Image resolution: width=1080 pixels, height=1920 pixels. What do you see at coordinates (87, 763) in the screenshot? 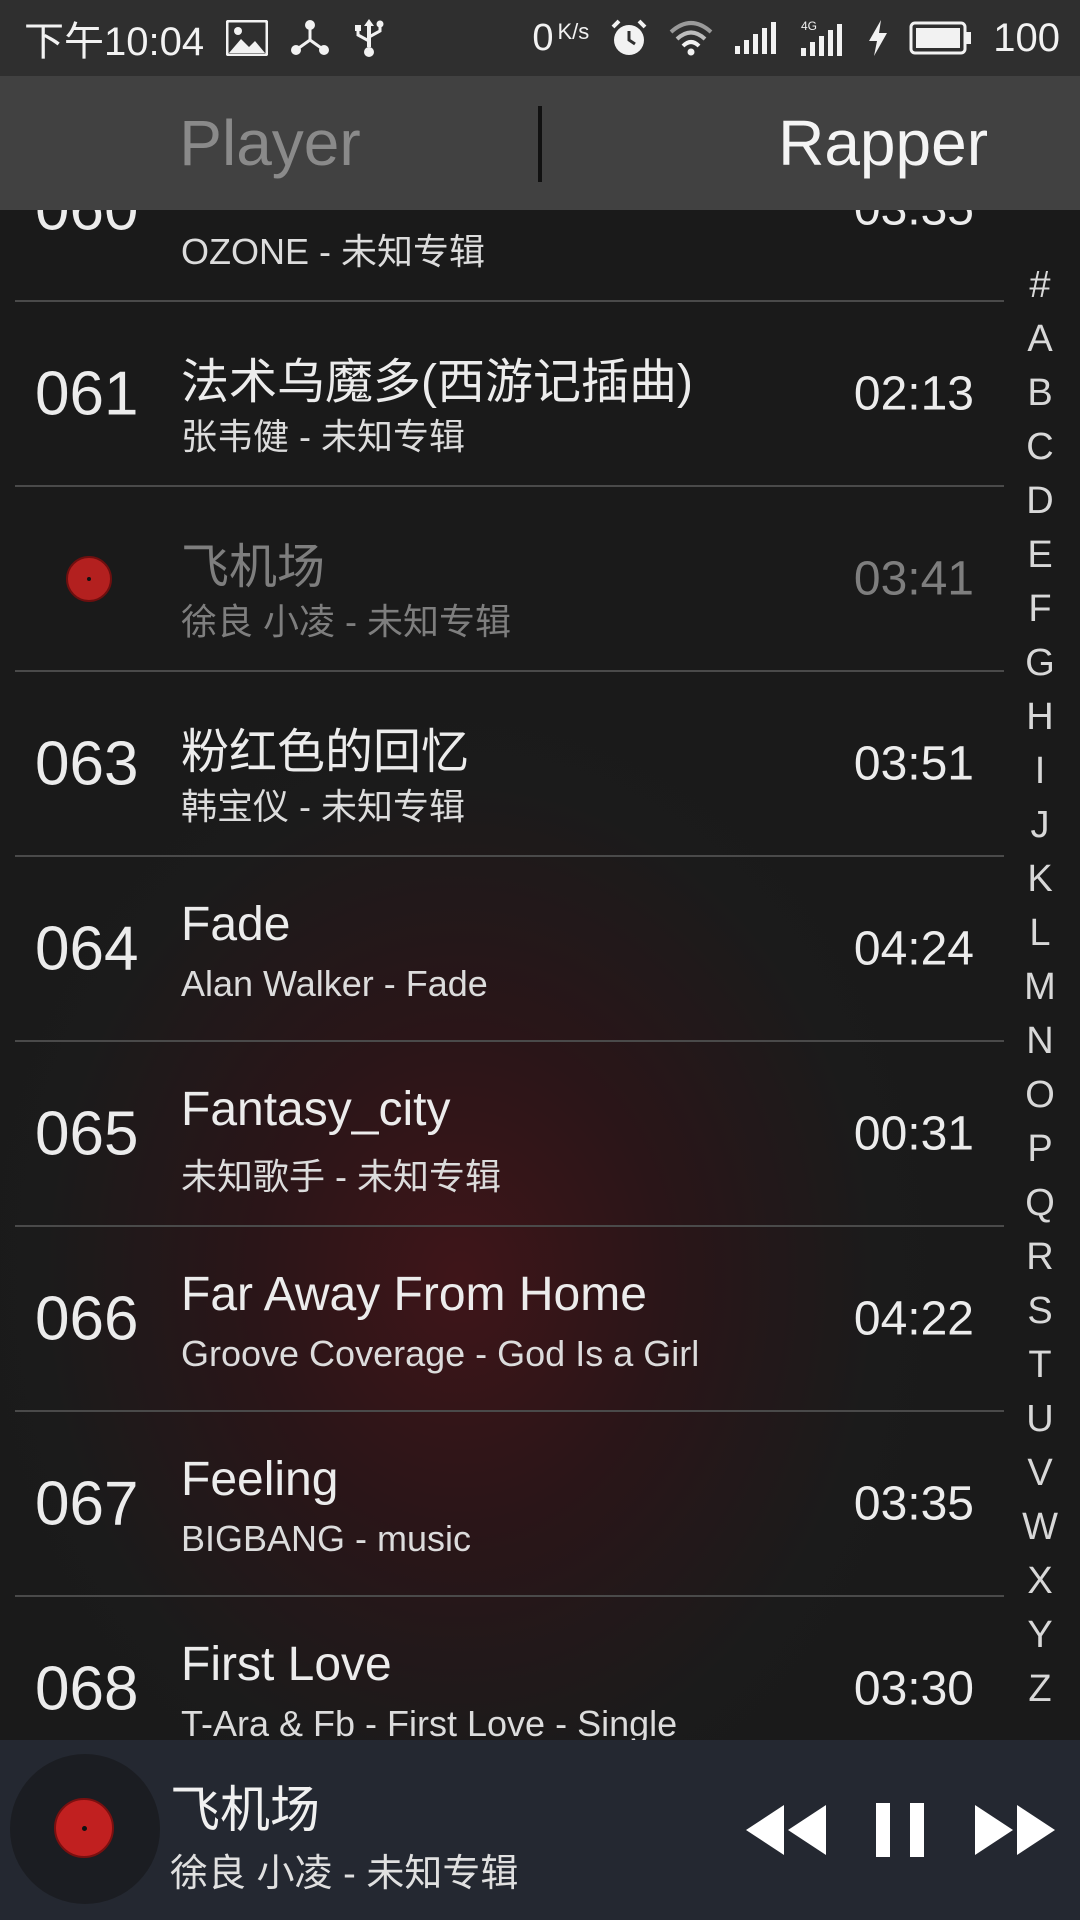
I see `song-number: 063` at bounding box center [87, 763].